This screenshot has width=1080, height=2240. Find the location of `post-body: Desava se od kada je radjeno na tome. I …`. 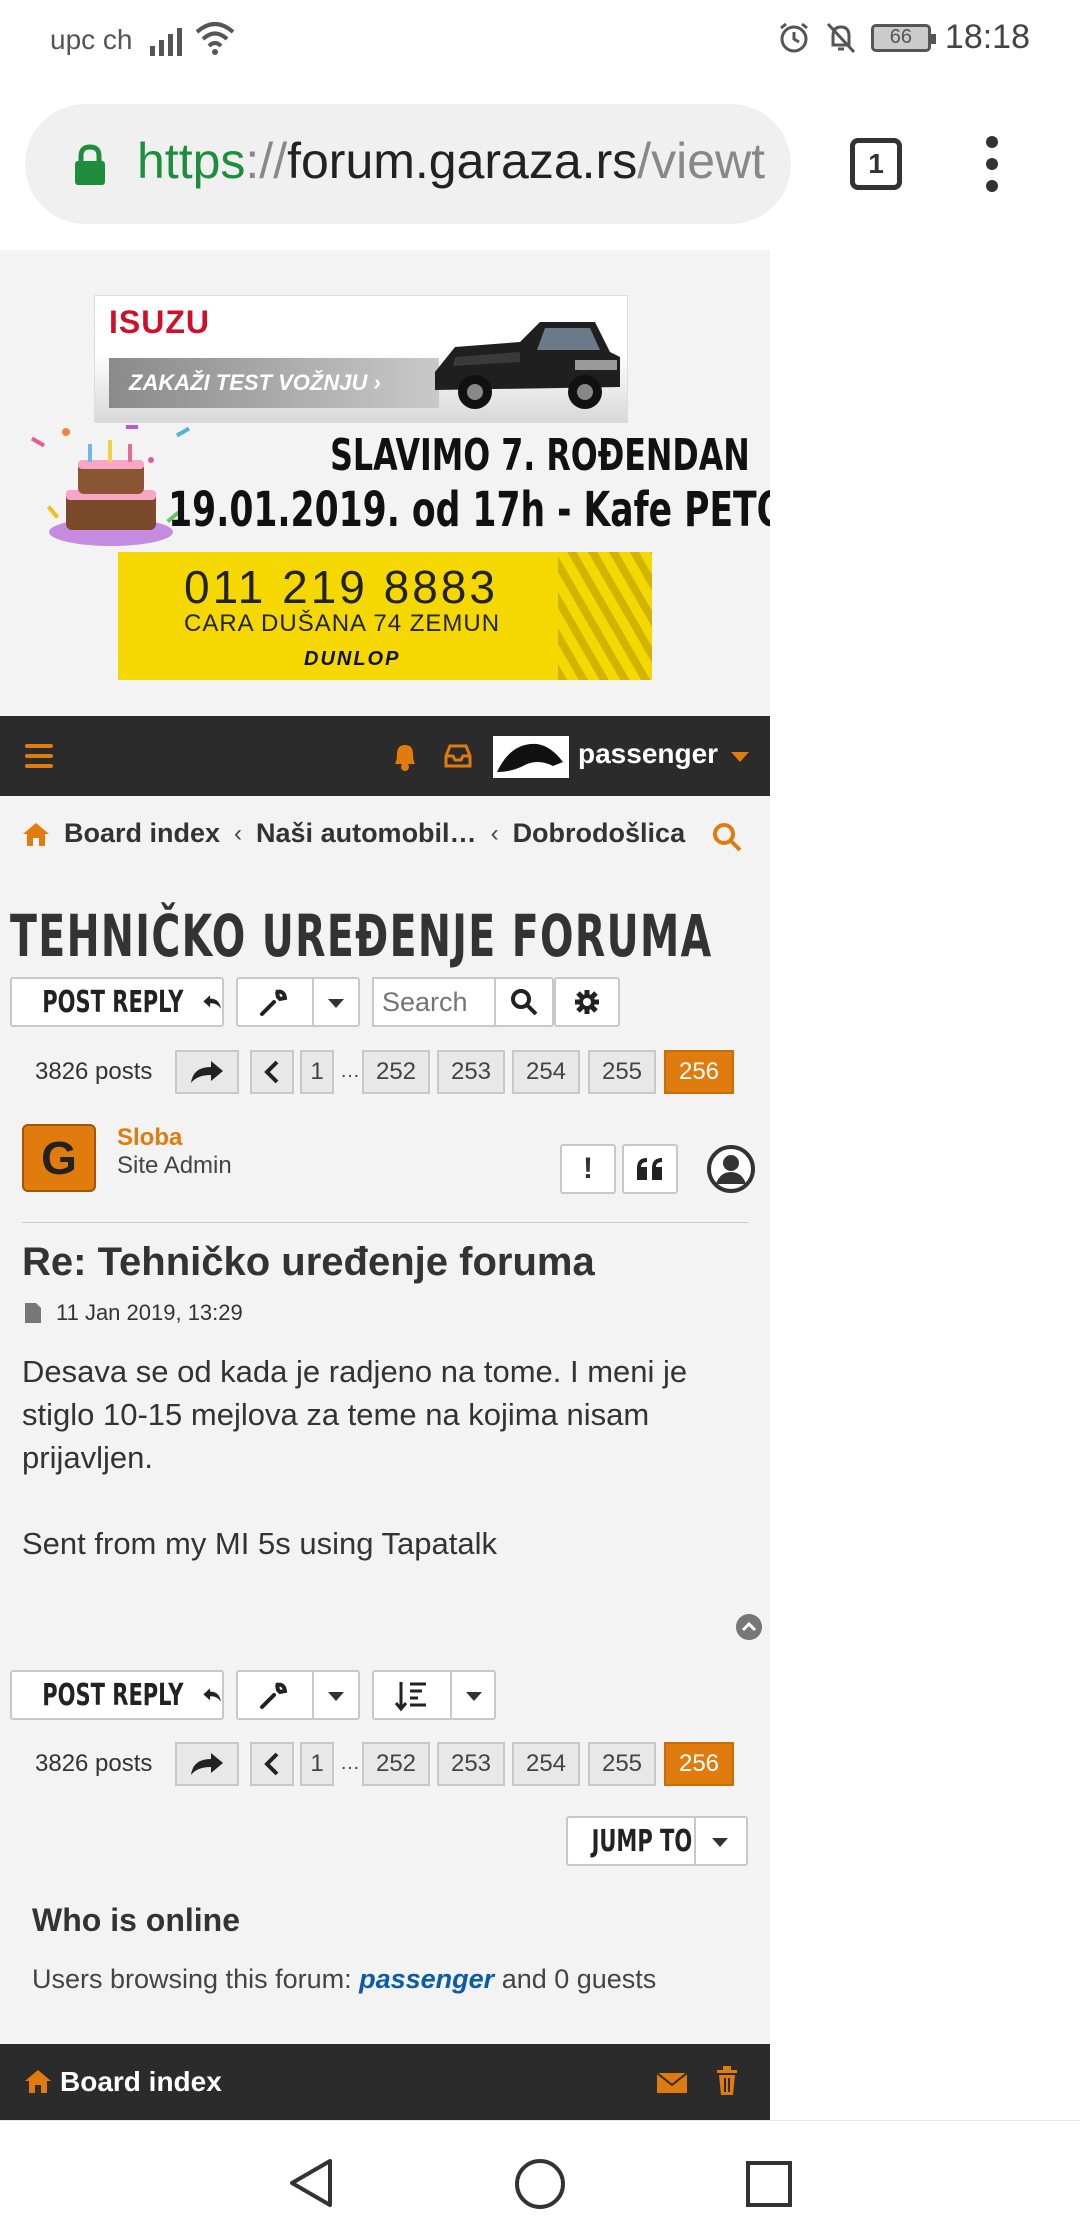

post-body: Desava se od kada je radjeno na tome. I … is located at coordinates (382, 1457).